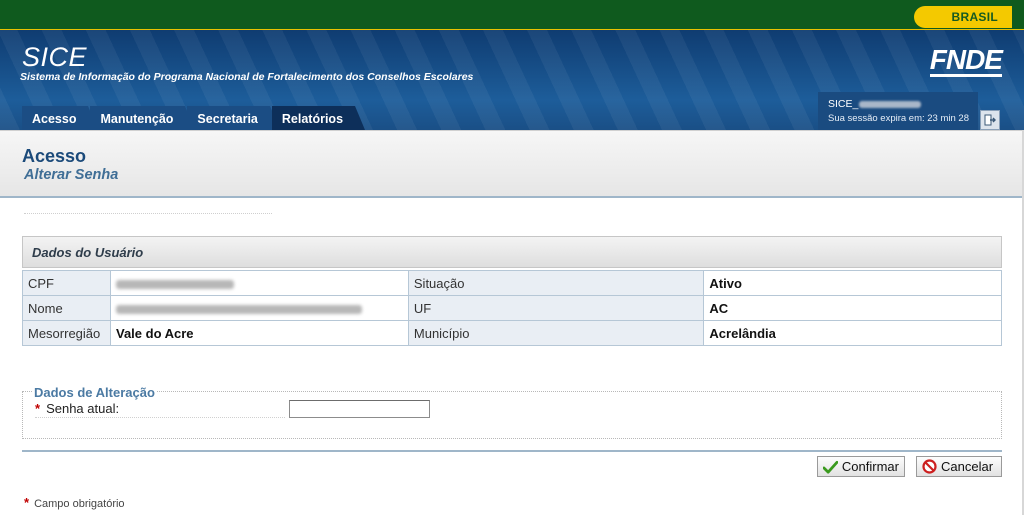 The width and height of the screenshot is (1024, 515). Describe the element at coordinates (148, 213) in the screenshot. I see `divider` at that location.